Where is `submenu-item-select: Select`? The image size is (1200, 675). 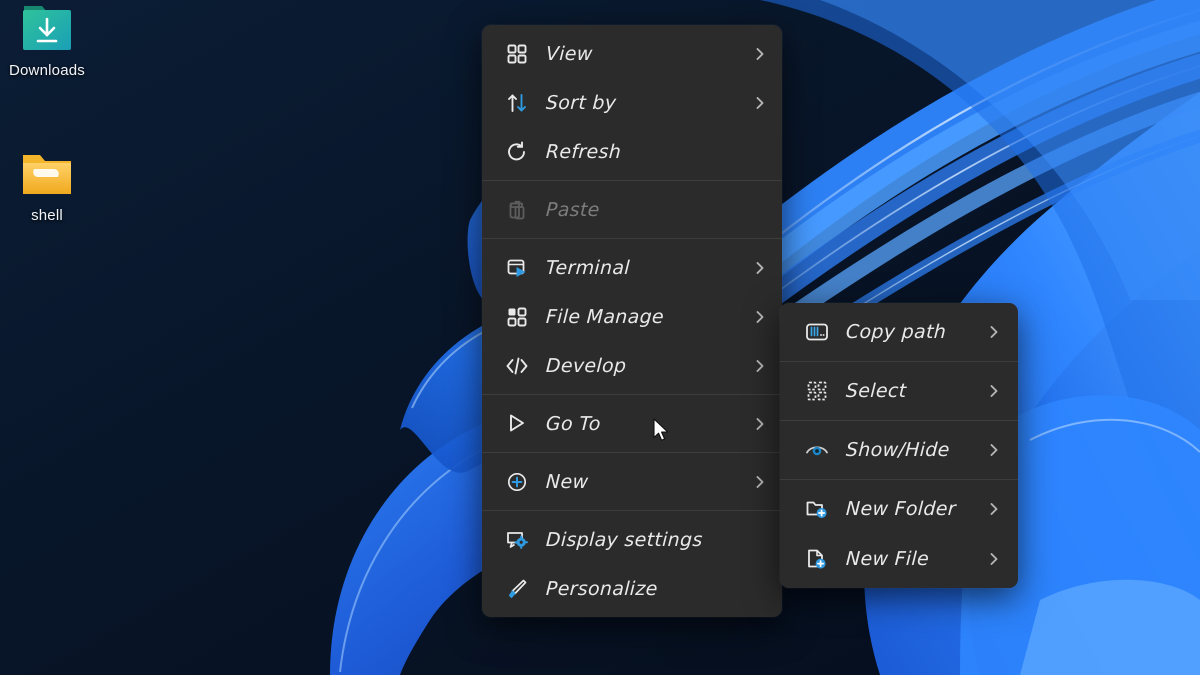
submenu-item-select: Select is located at coordinates (899, 391).